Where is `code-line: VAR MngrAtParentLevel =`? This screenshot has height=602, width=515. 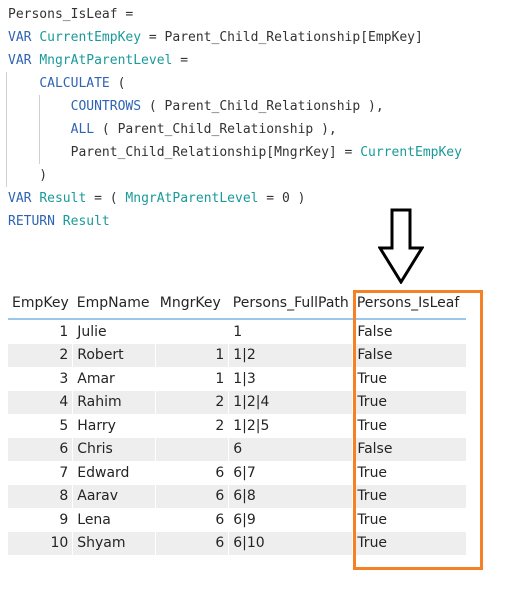
code-line: VAR MngrAtParentLevel = is located at coordinates (235, 60).